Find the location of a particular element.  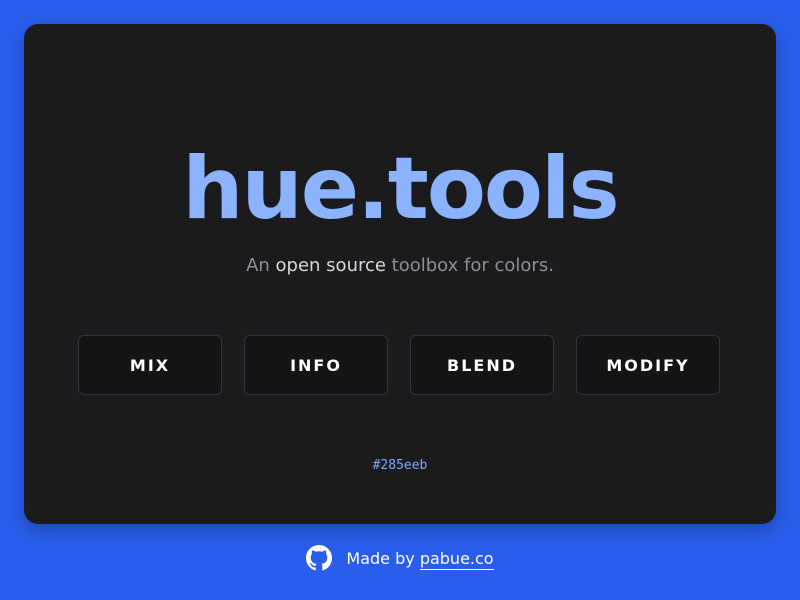

made-by-text: Made by pabue.co is located at coordinates (420, 559).